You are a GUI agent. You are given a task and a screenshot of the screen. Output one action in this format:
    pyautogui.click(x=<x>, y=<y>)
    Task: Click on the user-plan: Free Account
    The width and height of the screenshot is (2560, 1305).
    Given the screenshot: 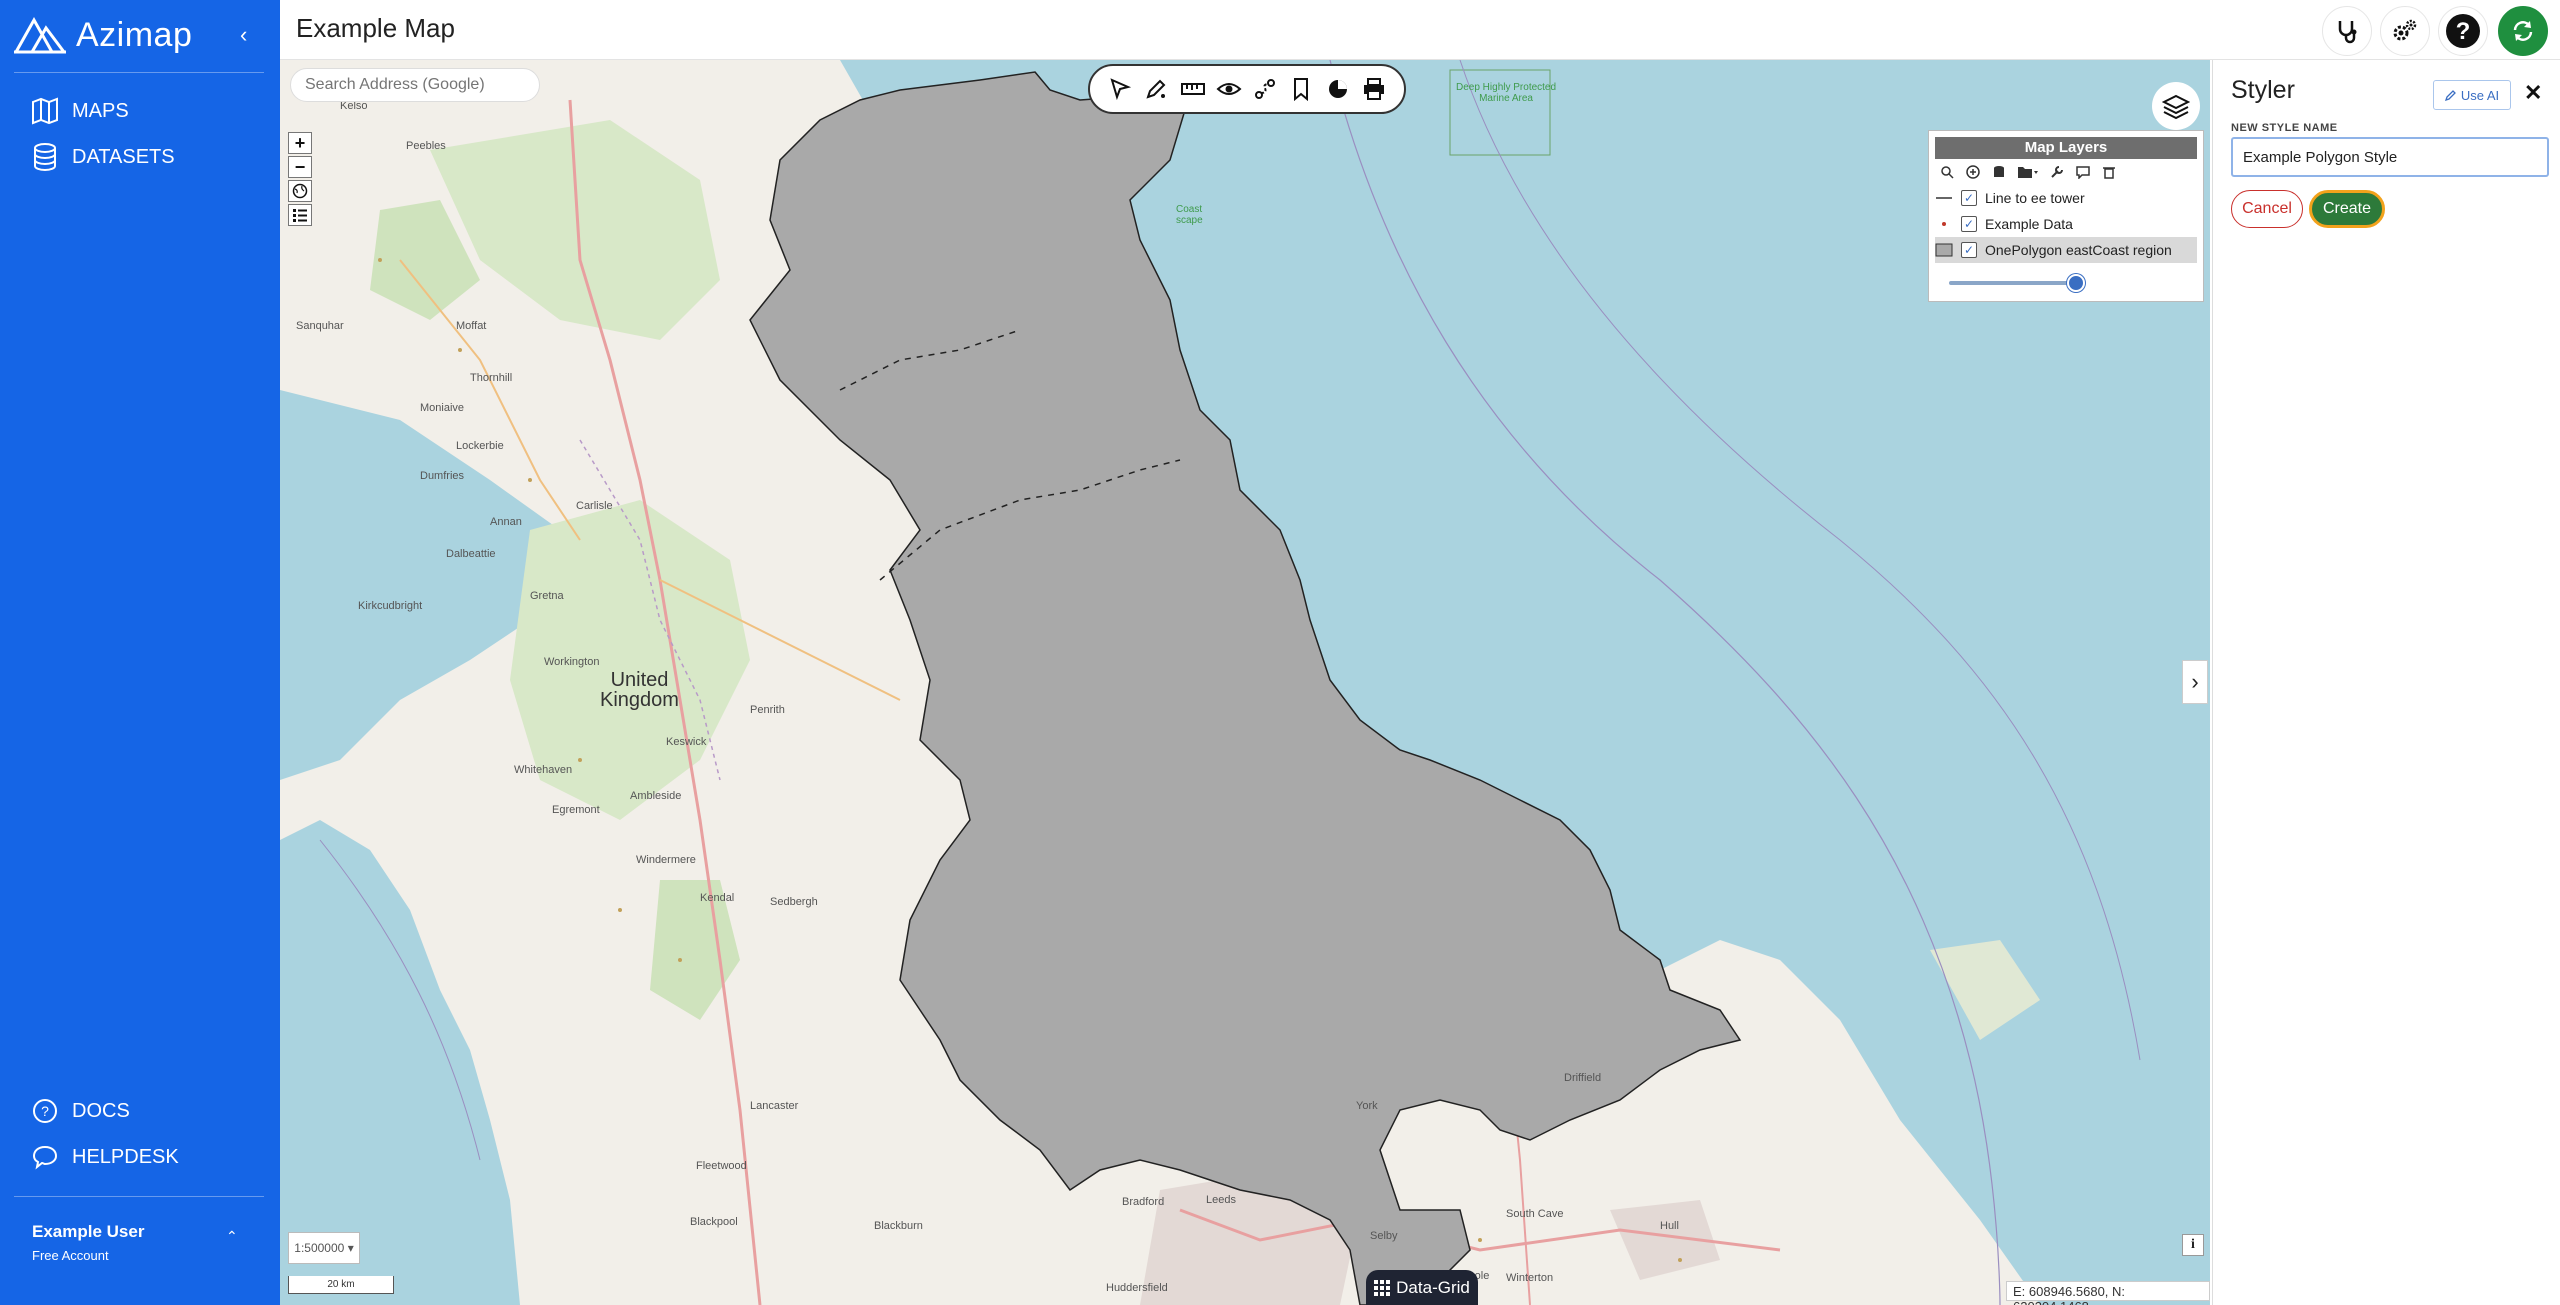 What is the action you would take?
    pyautogui.click(x=70, y=1255)
    